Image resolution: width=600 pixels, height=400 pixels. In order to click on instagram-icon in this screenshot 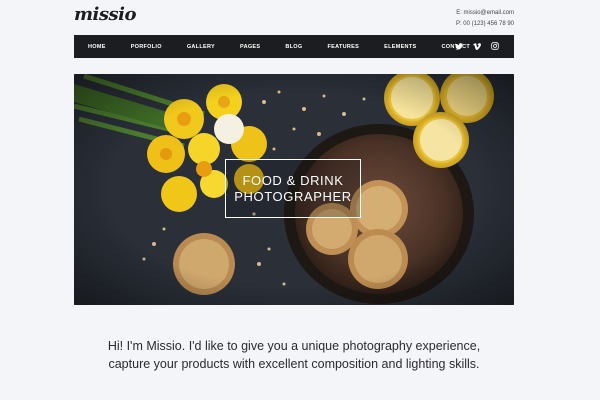, I will do `click(495, 46)`.